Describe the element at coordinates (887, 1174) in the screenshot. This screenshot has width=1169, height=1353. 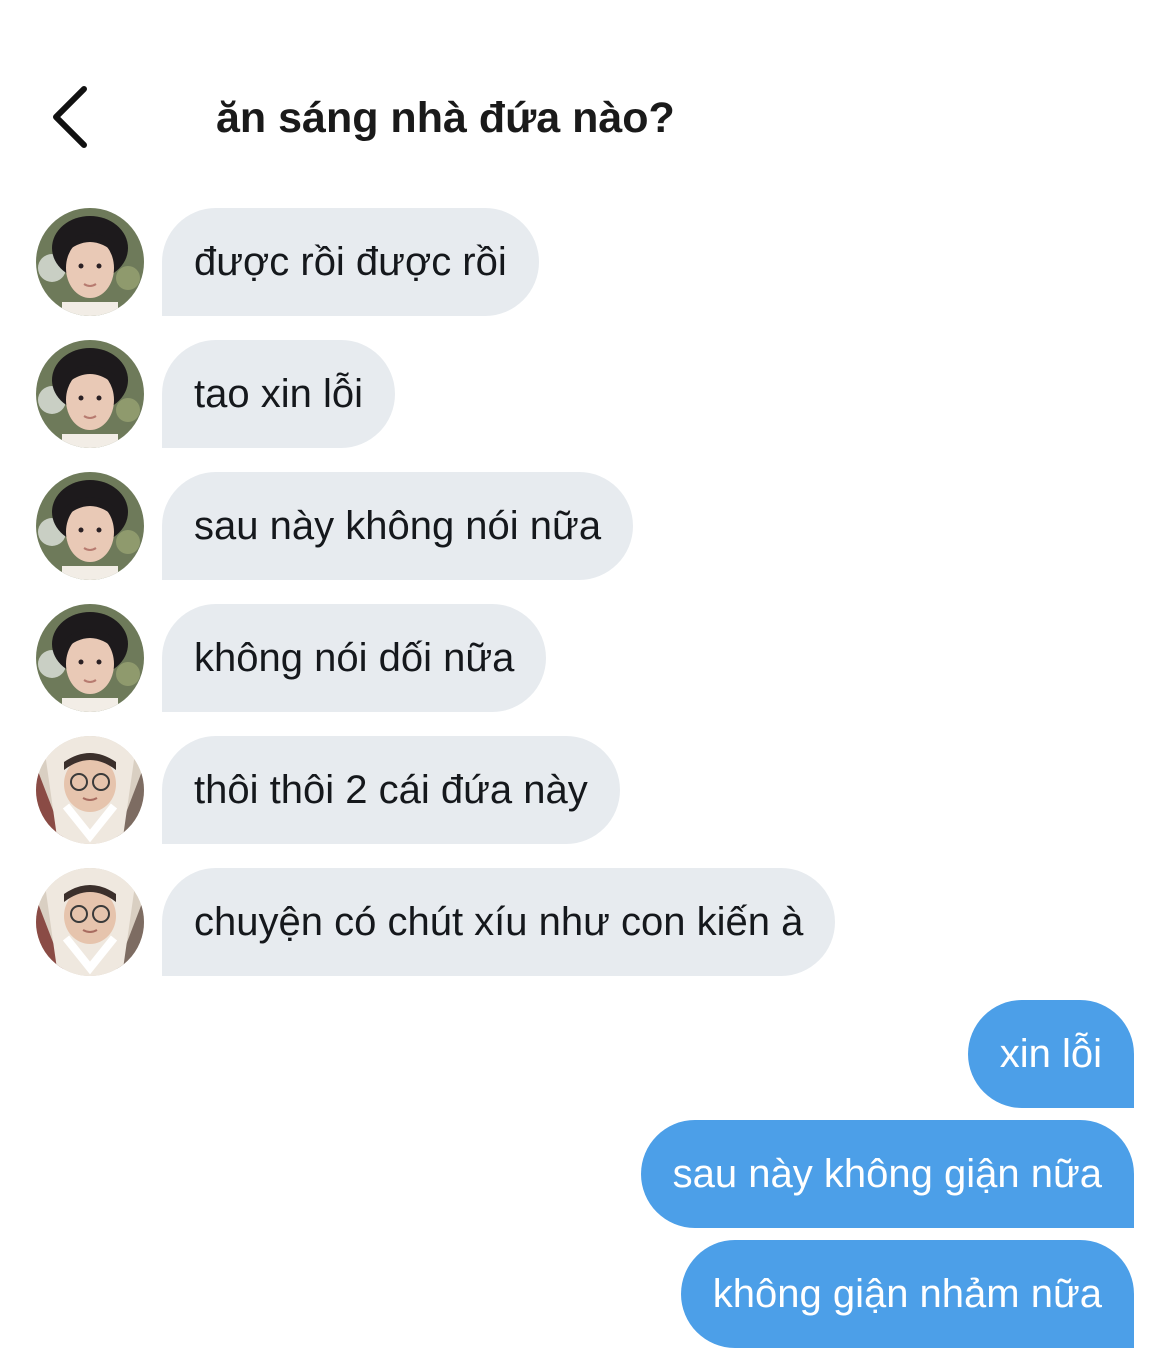
I see `message-bubble-outgoing: sau này không giận nữa` at that location.